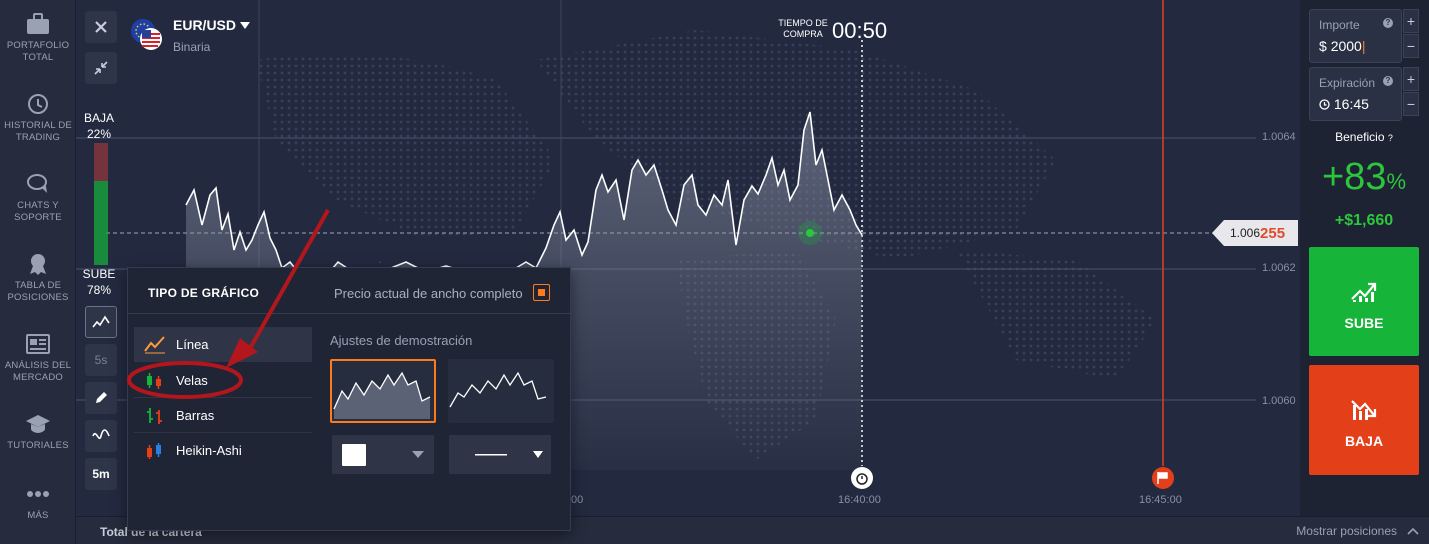 Image resolution: width=1429 pixels, height=544 pixels. I want to click on area-style-thumbnail, so click(383, 391).